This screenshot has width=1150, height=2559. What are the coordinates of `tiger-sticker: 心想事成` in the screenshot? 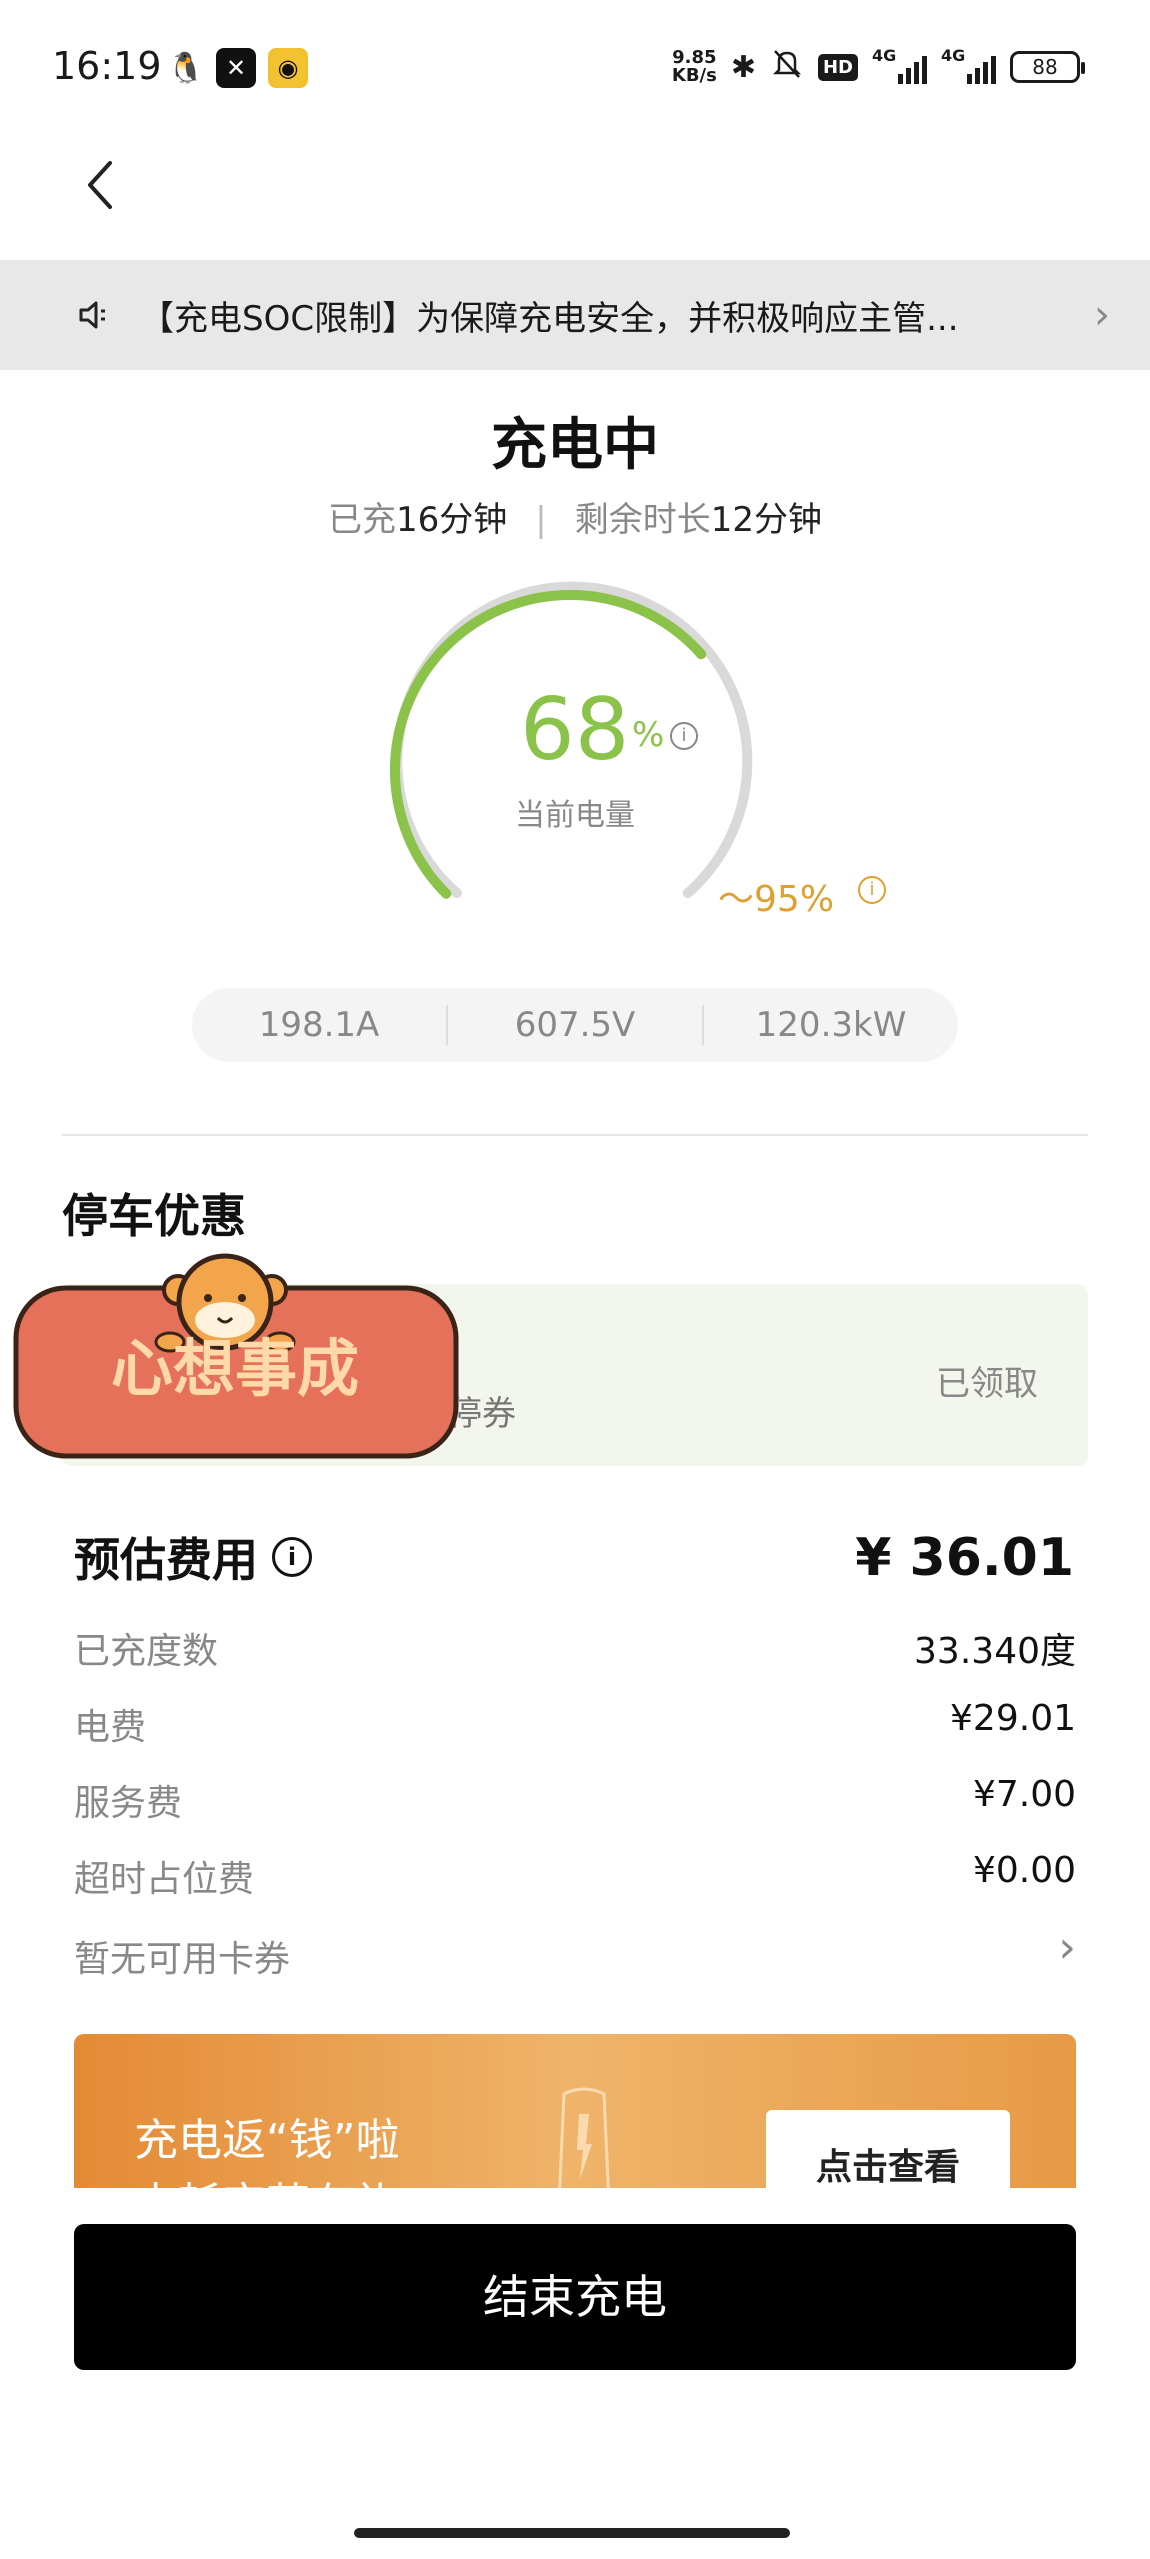 It's located at (236, 1356).